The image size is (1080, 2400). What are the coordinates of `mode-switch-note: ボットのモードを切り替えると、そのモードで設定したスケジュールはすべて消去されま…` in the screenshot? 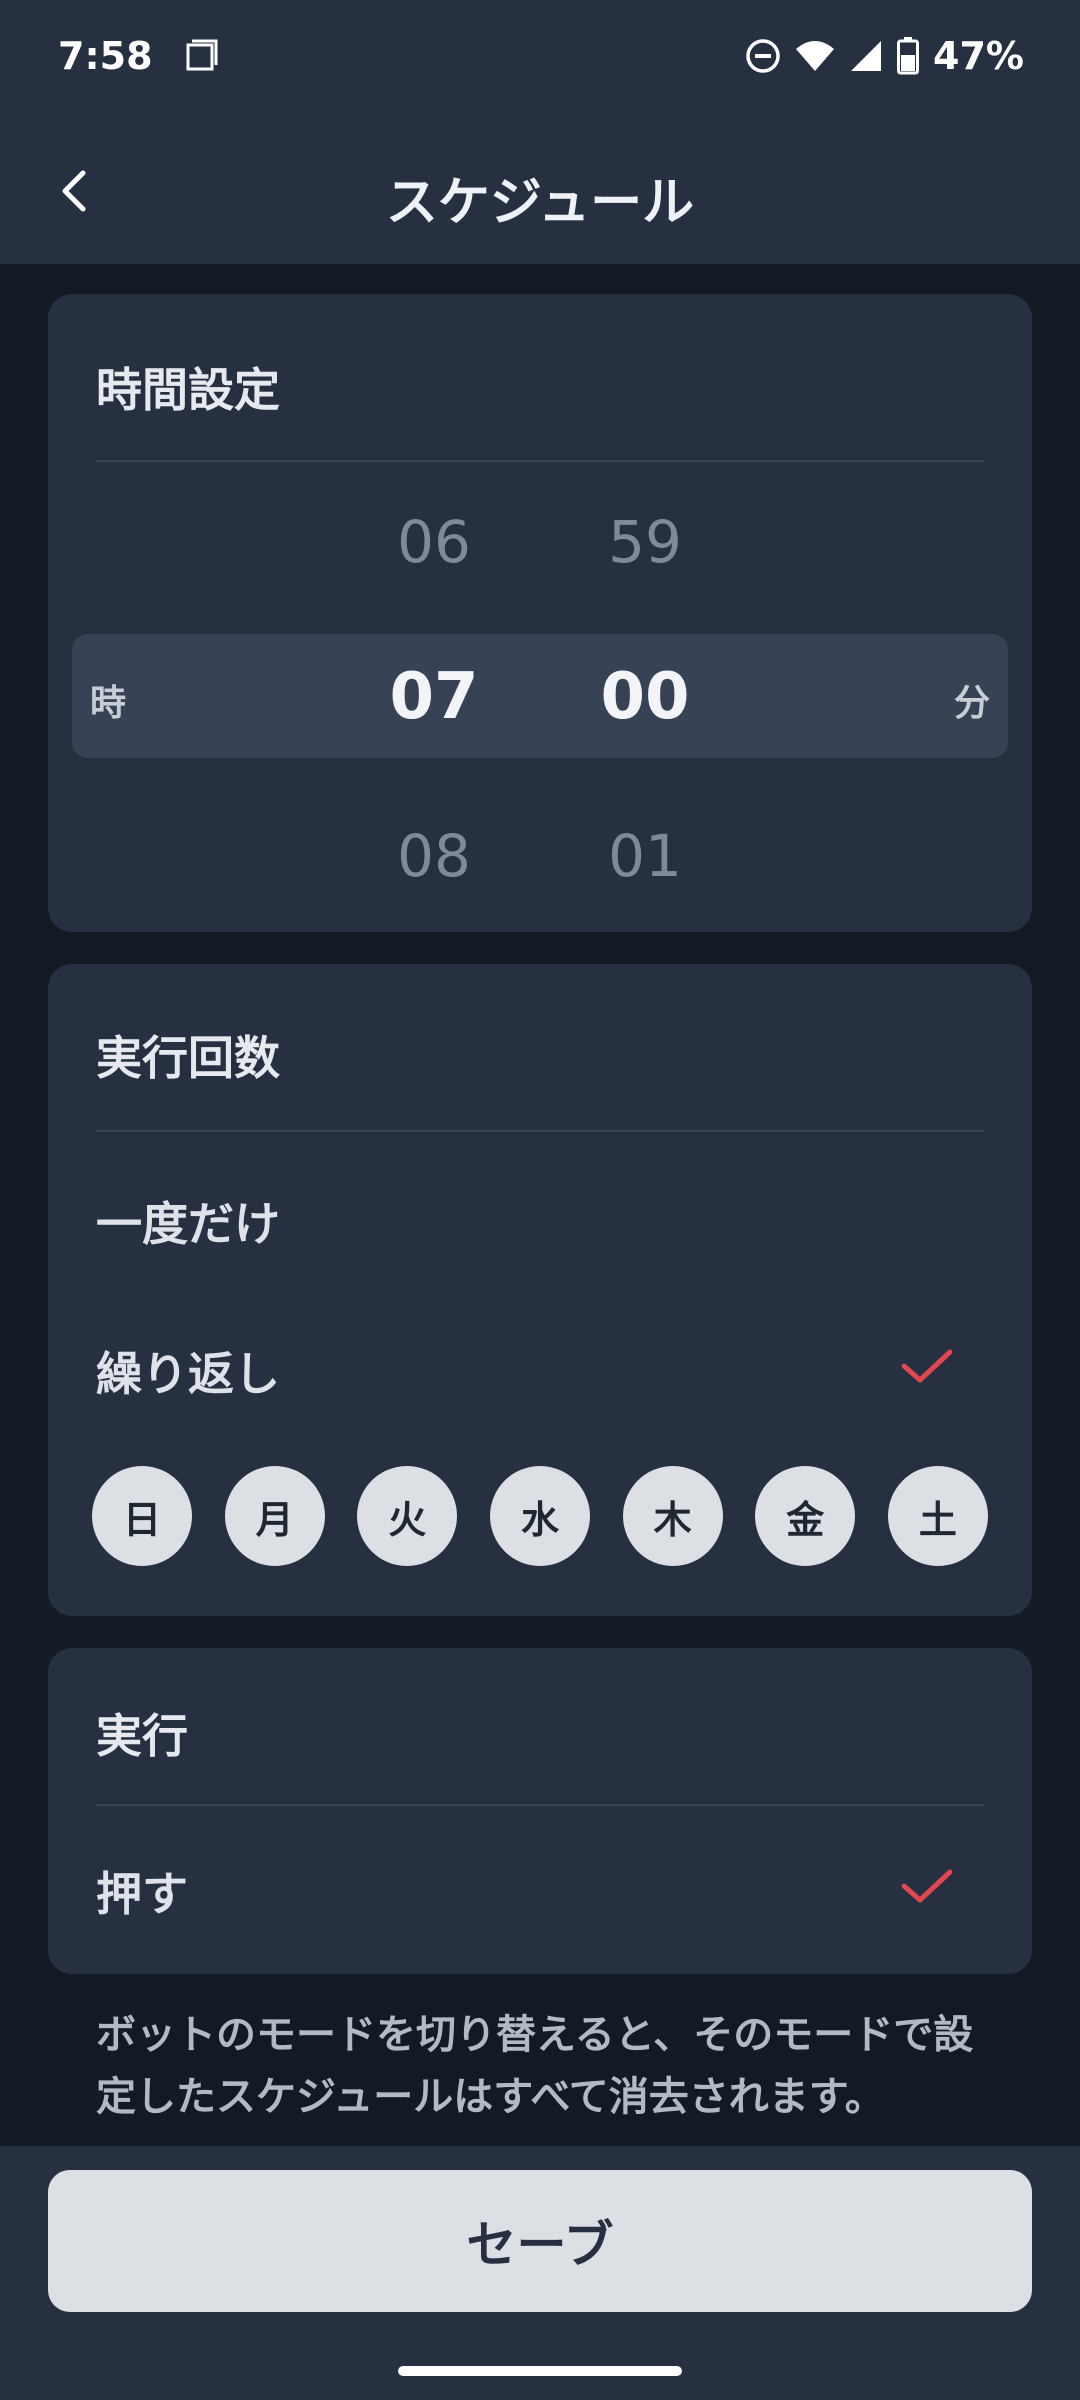 It's located at (535, 2066).